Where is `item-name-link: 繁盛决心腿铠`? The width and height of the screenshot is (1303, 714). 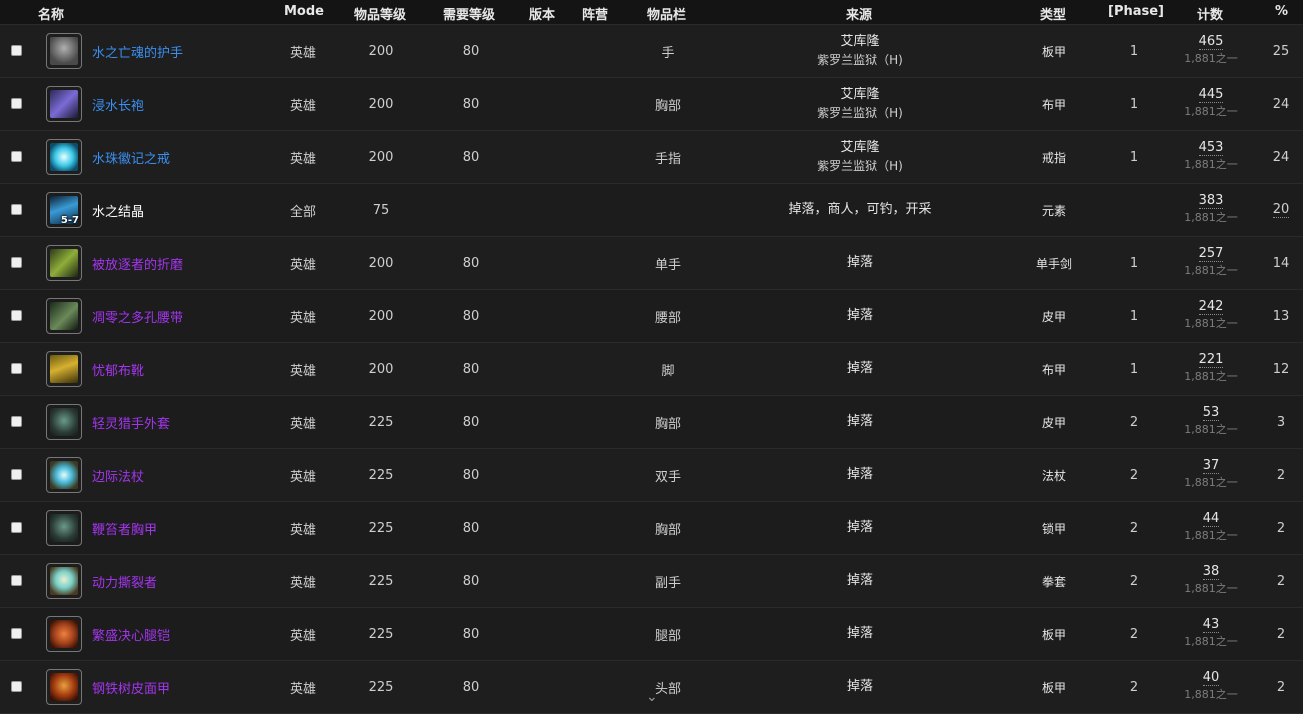
item-name-link: 繁盛决心腿铠 is located at coordinates (131, 634).